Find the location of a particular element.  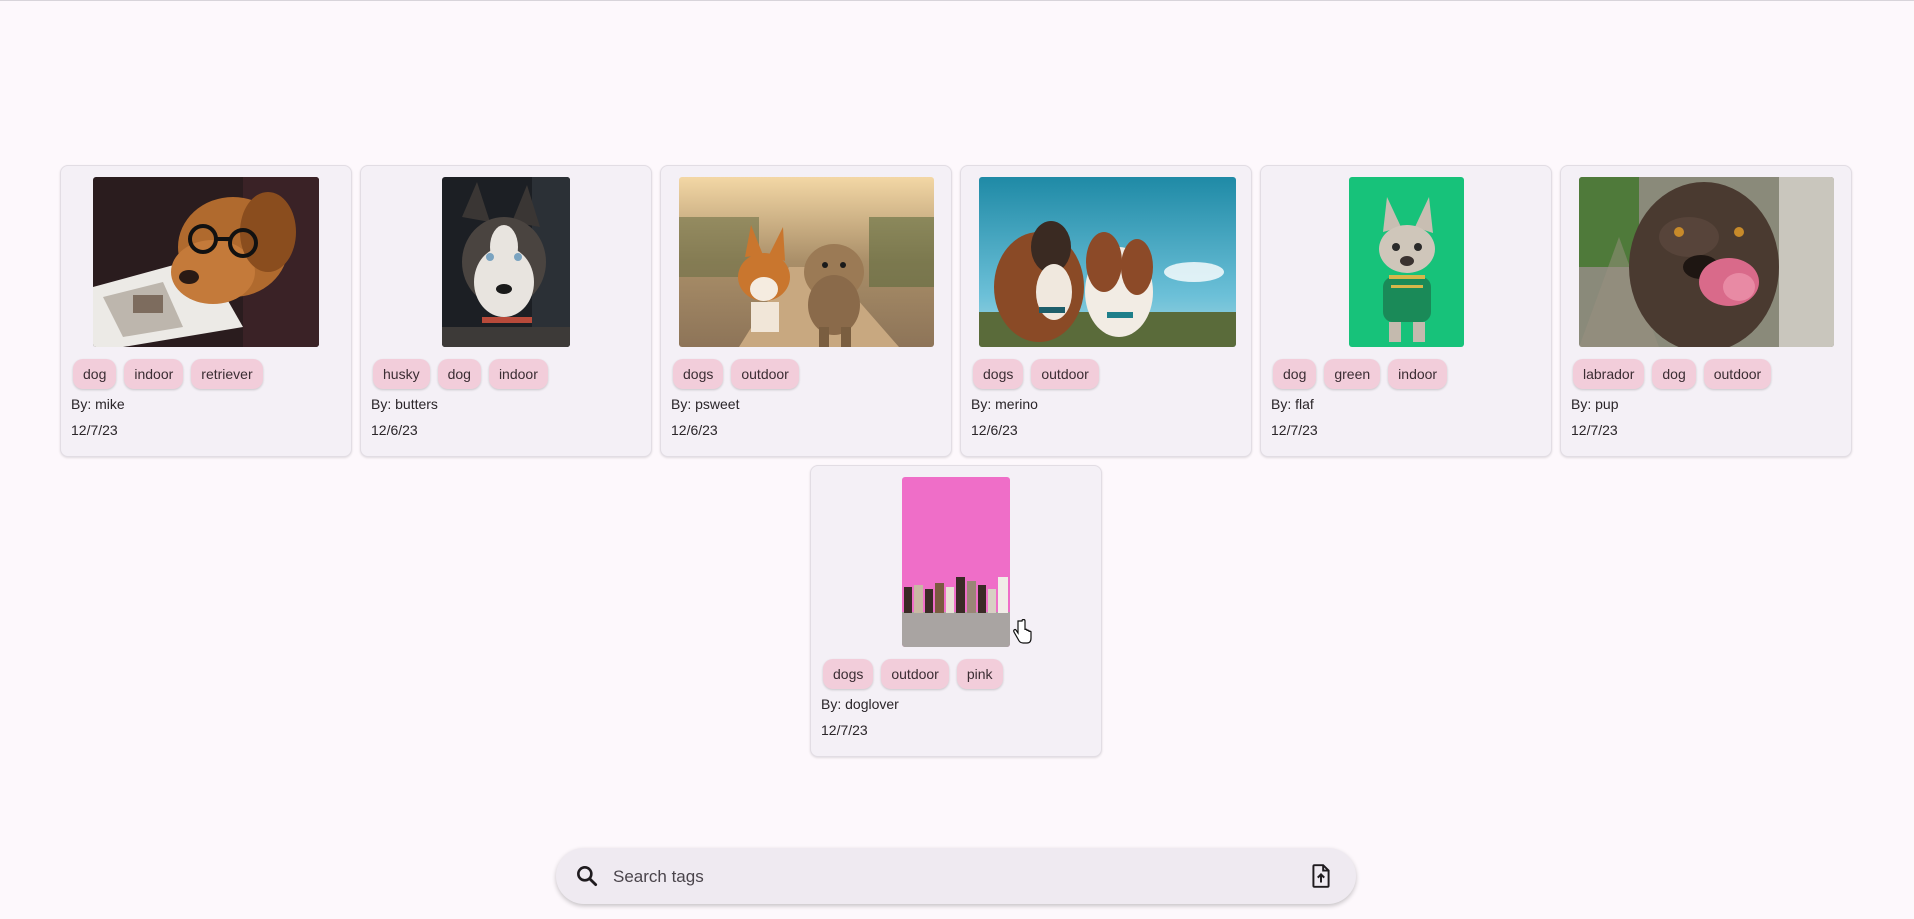

post-card: dog indoor retriever By: mike 12/7/23 is located at coordinates (206, 311).